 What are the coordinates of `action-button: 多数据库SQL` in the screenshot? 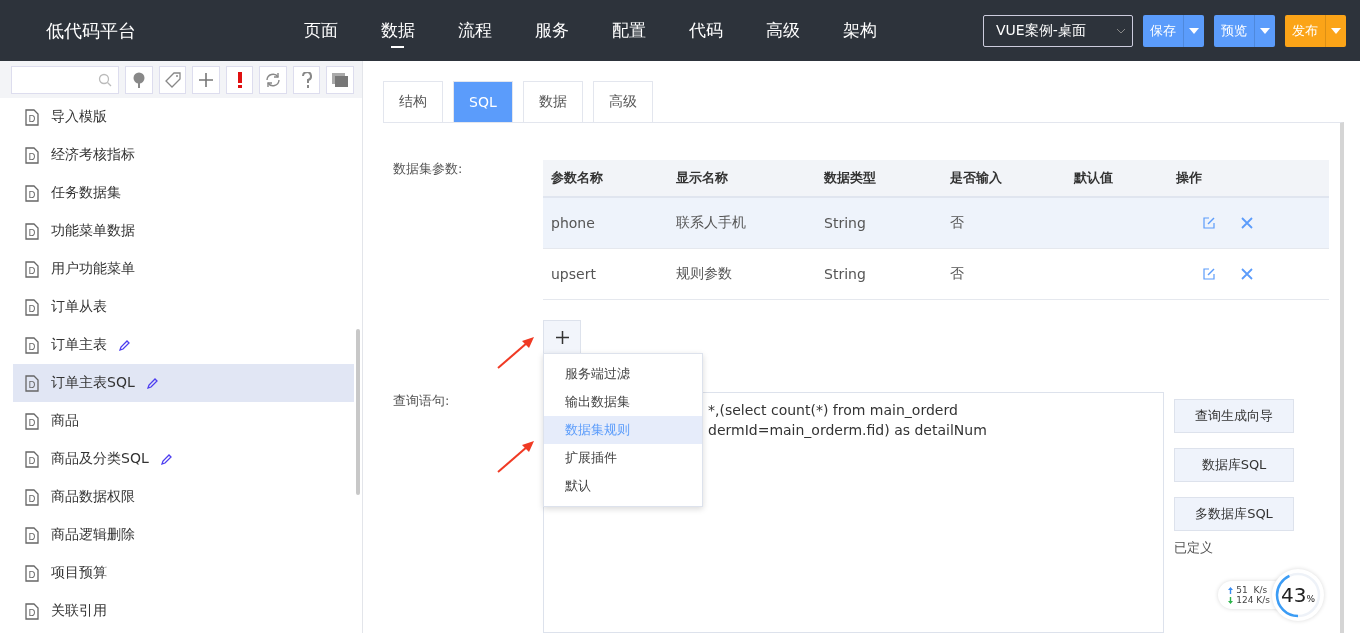 It's located at (1234, 514).